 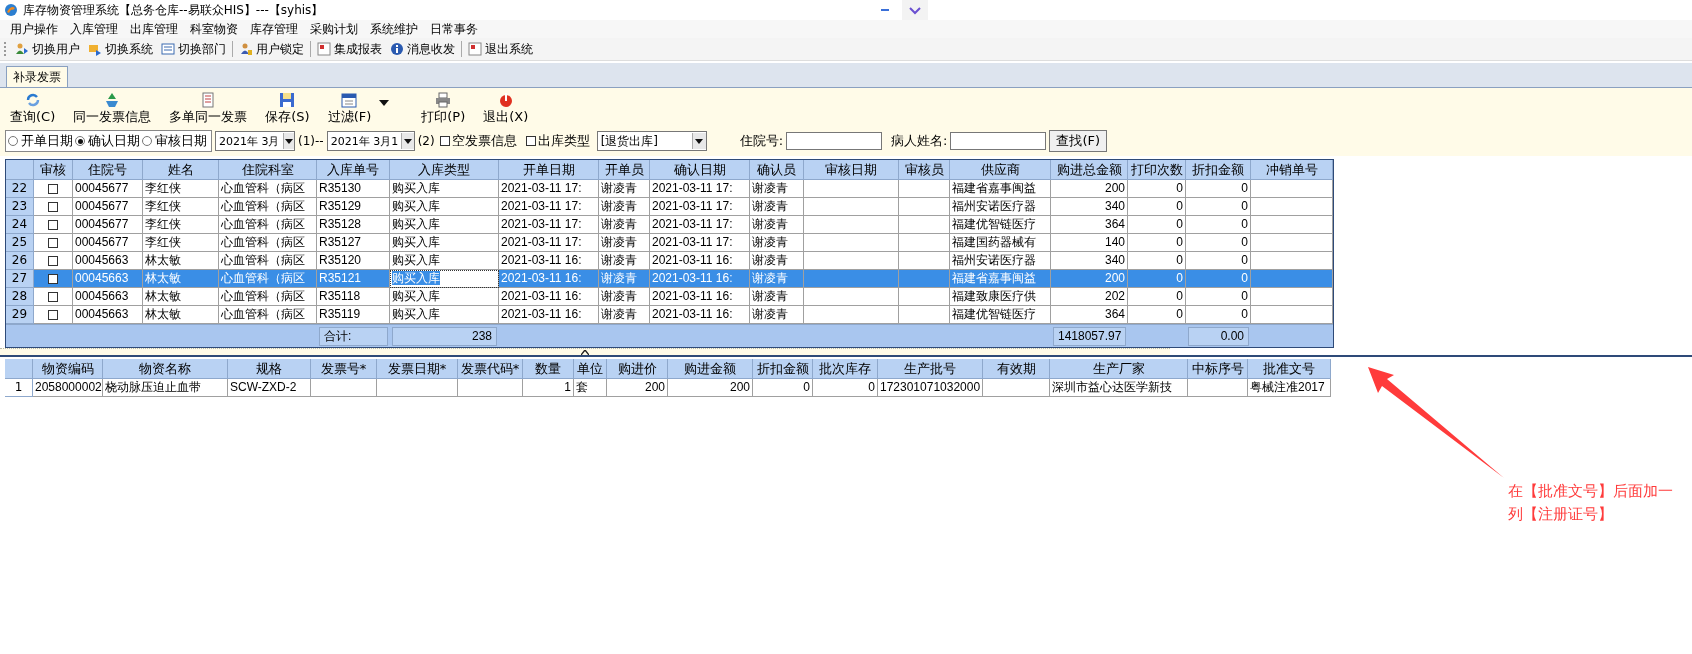 What do you see at coordinates (173, 10) in the screenshot?
I see `window-title: 库存物资管理系统【总务仓库--易联众HIS】---【syhis】` at bounding box center [173, 10].